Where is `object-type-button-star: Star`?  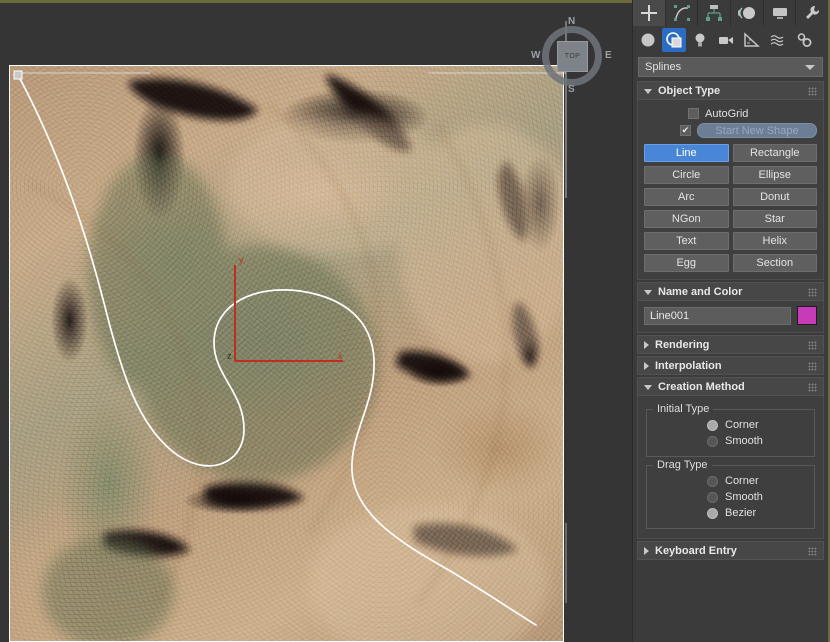 object-type-button-star: Star is located at coordinates (774, 219).